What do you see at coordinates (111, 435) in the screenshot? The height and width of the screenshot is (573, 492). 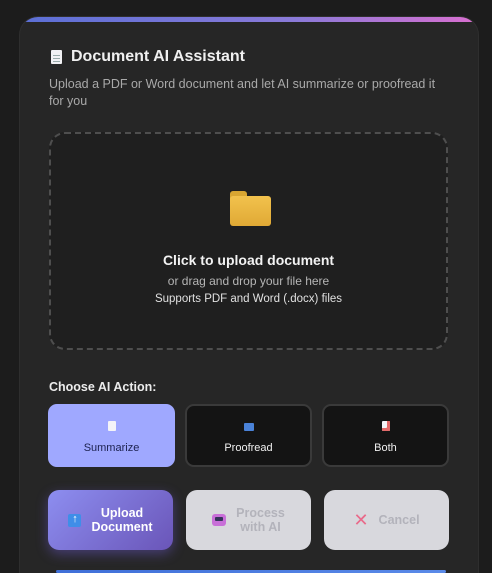 I see `action-summarize: Summarize` at bounding box center [111, 435].